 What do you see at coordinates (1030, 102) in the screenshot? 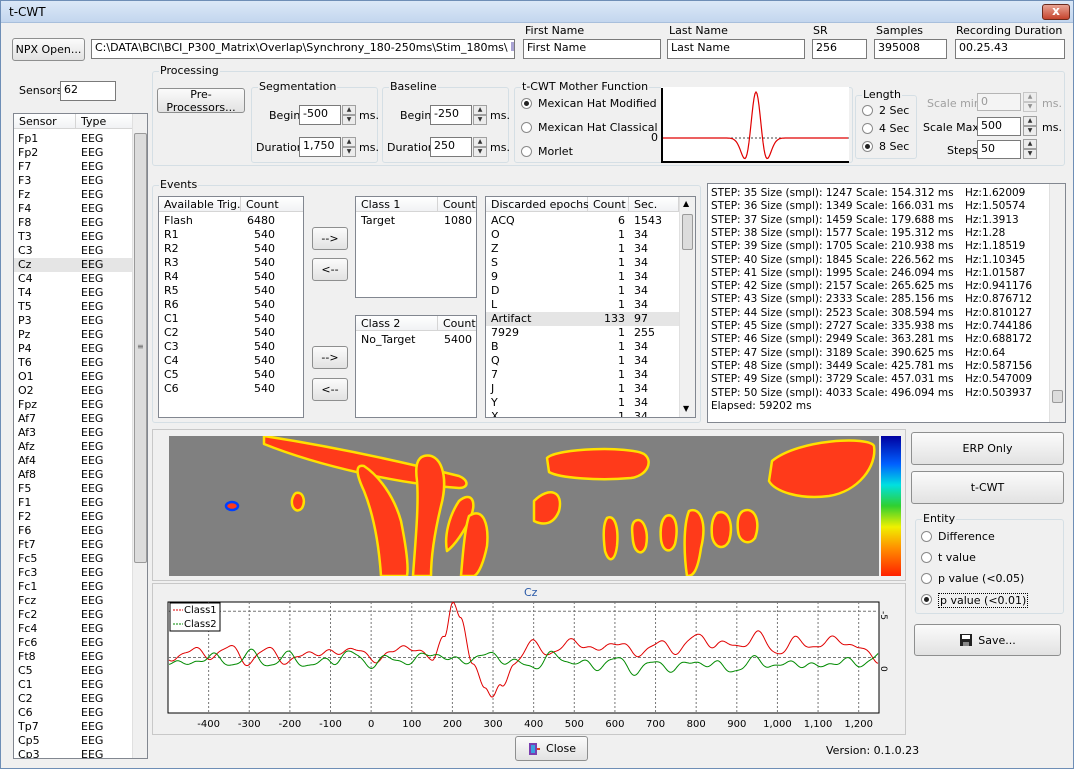
I see `scale-min-spinner: ▲ ▼` at bounding box center [1030, 102].